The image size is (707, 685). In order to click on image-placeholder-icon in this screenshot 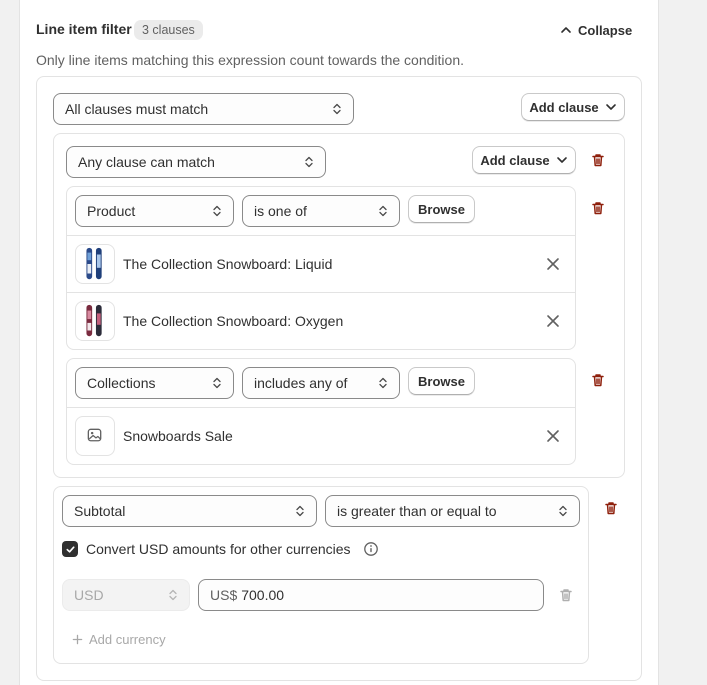, I will do `click(94, 435)`.